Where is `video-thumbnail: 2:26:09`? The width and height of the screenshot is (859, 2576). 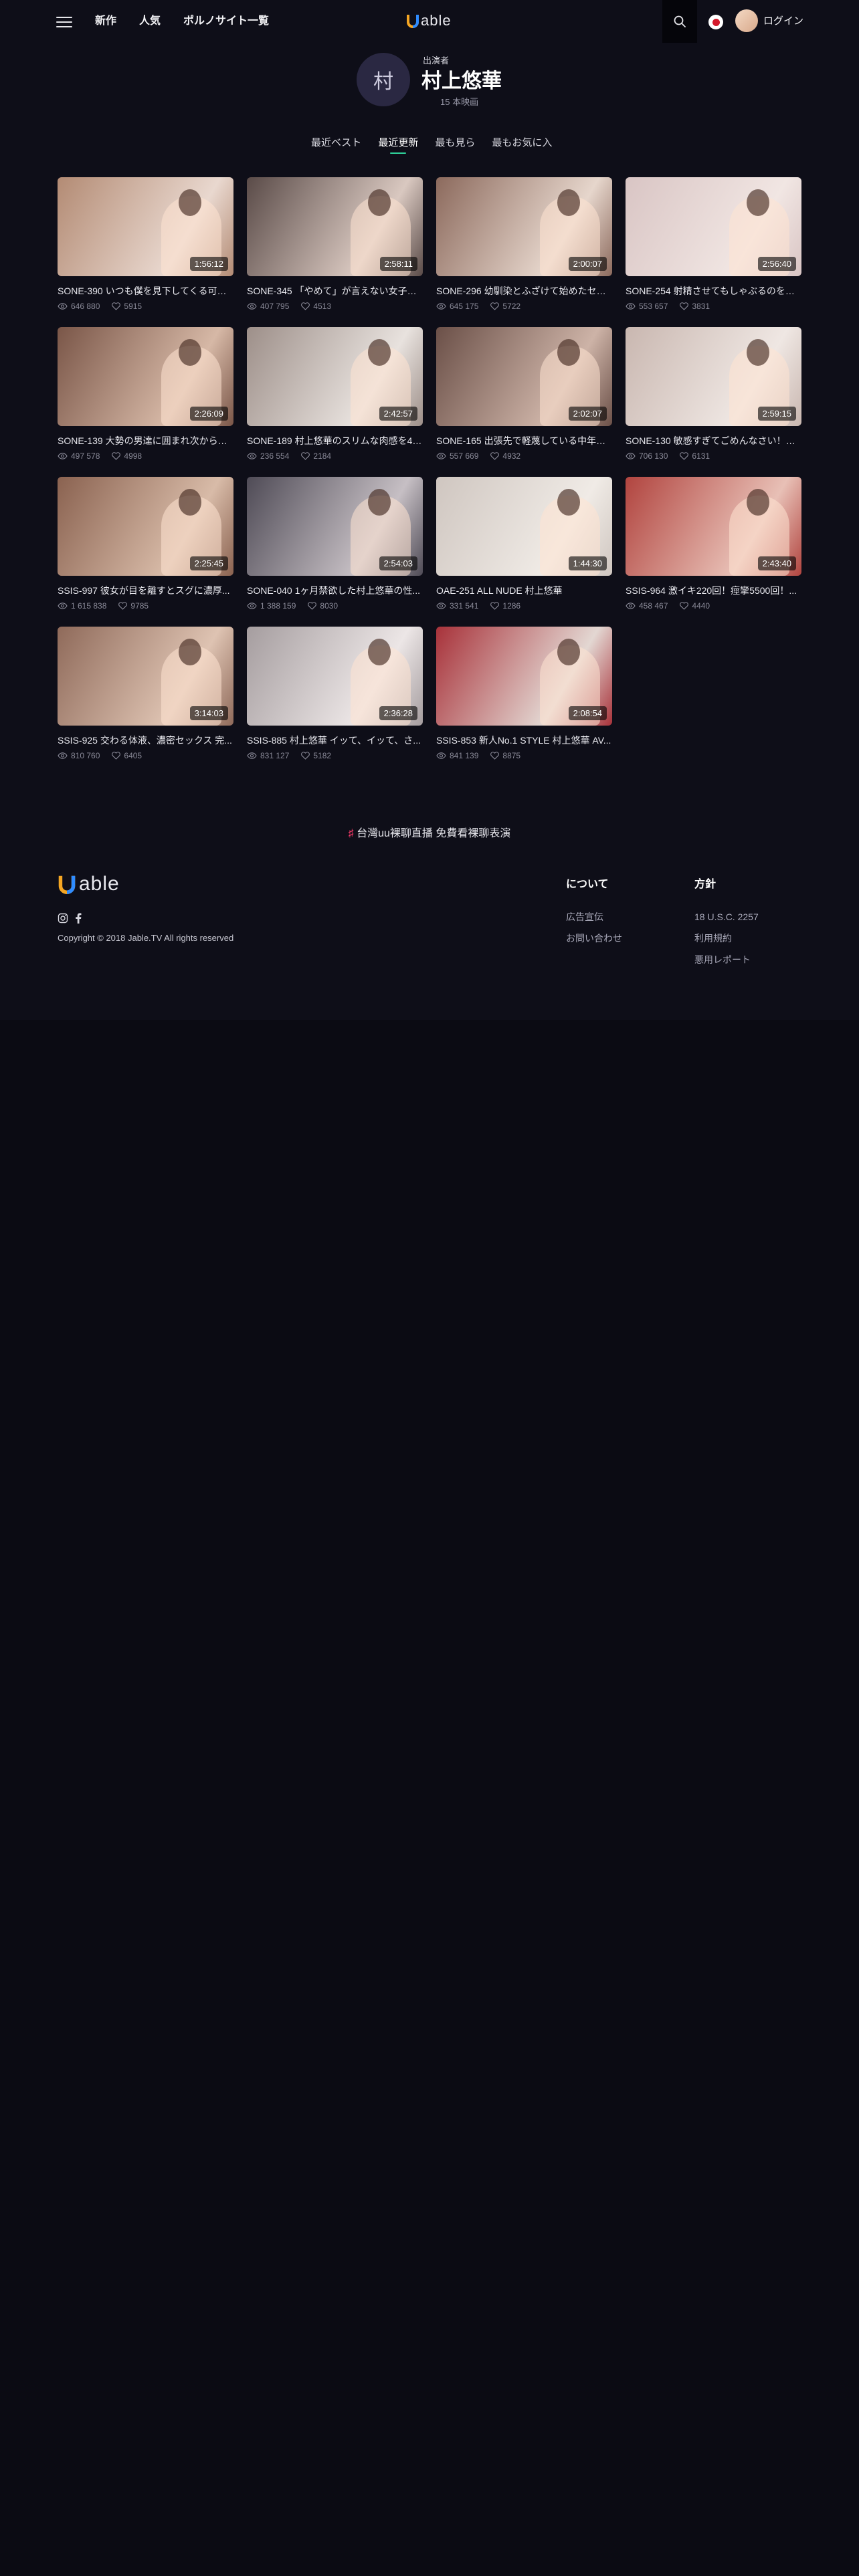
video-thumbnail: 2:26:09 is located at coordinates (145, 376).